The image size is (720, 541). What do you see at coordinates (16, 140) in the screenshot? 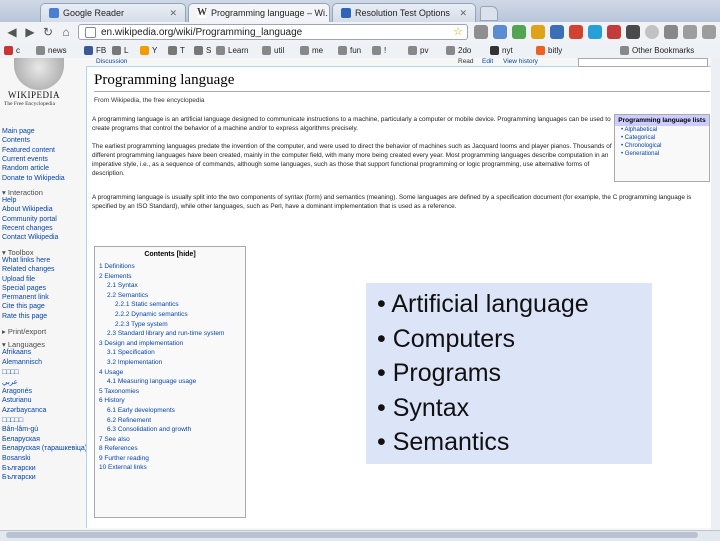
I see `sidebar-link: Contents` at bounding box center [16, 140].